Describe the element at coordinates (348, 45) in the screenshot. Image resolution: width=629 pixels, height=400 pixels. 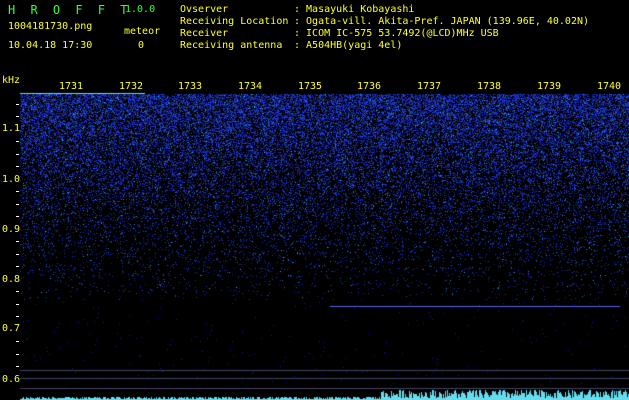
I see `antenna-value: : A504HB(yagi 4el)` at that location.